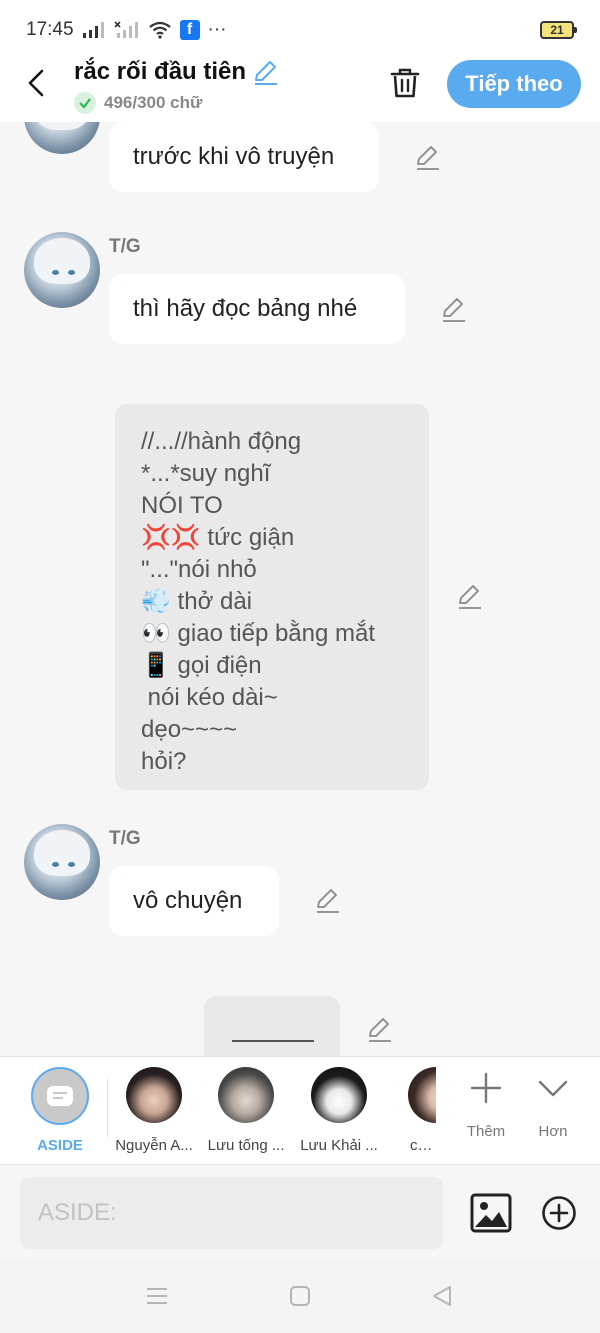 This screenshot has height=1333, width=600. What do you see at coordinates (486, 1105) in the screenshot?
I see `add-character-button: Thêm` at bounding box center [486, 1105].